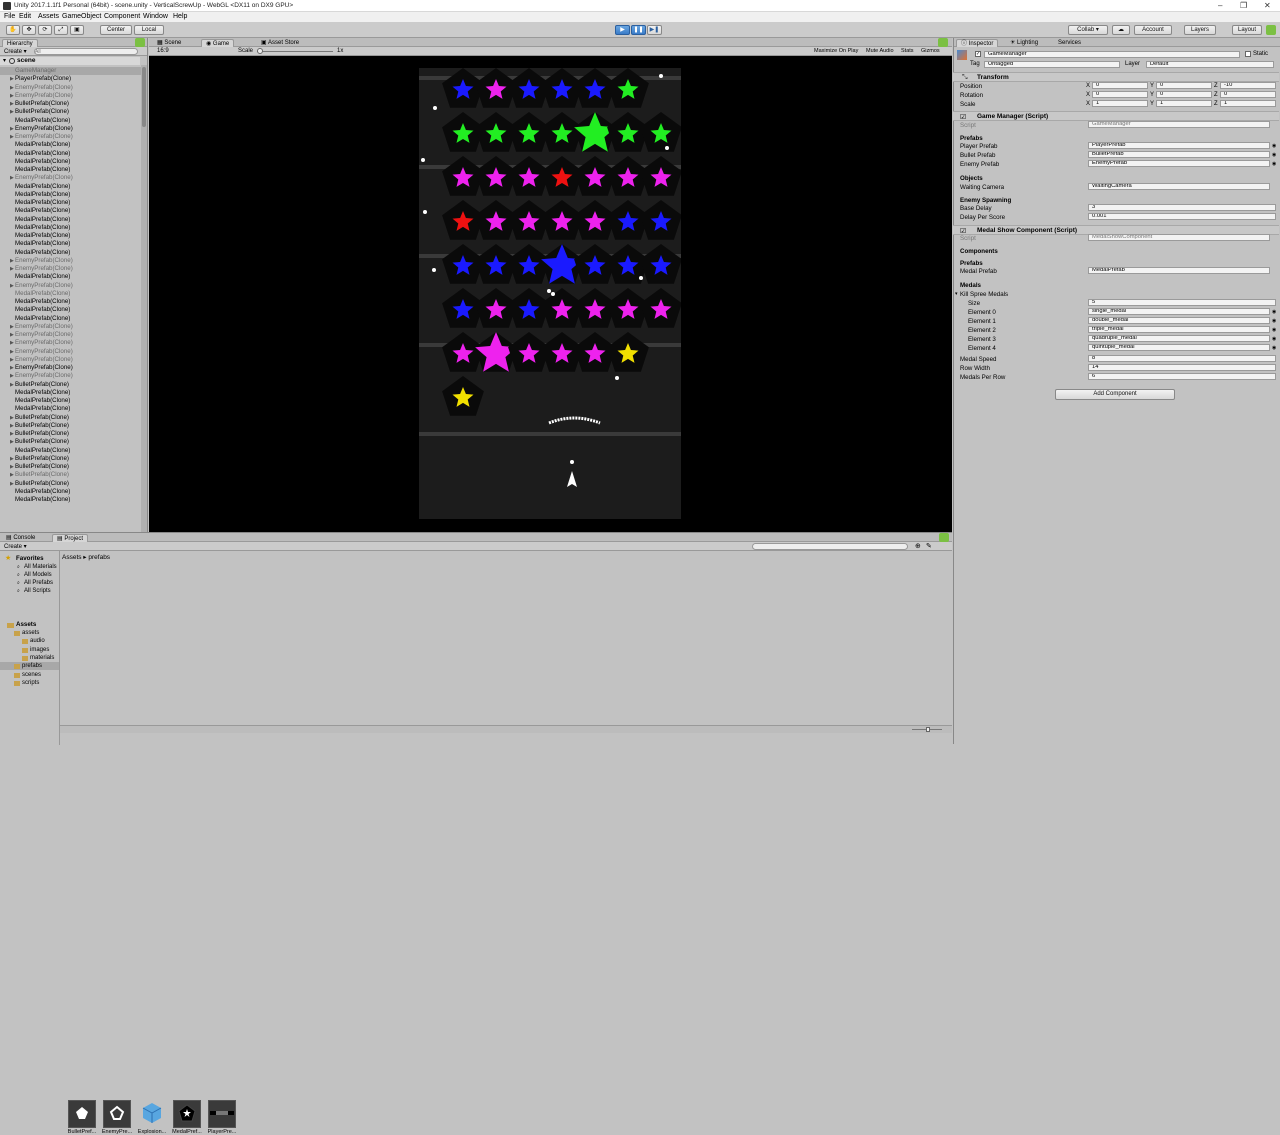  What do you see at coordinates (918, 546) in the screenshot?
I see `filter-type-icon: ⊕` at bounding box center [918, 546].